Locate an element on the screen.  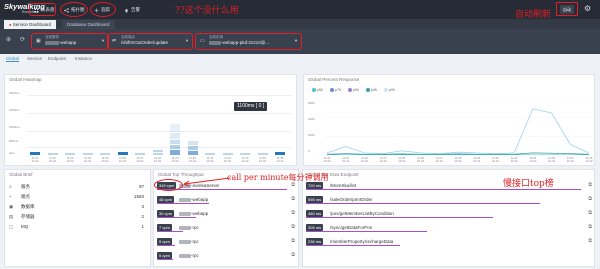
percent-x-tick: 11:30 10-22 is located at coordinates (495, 159).